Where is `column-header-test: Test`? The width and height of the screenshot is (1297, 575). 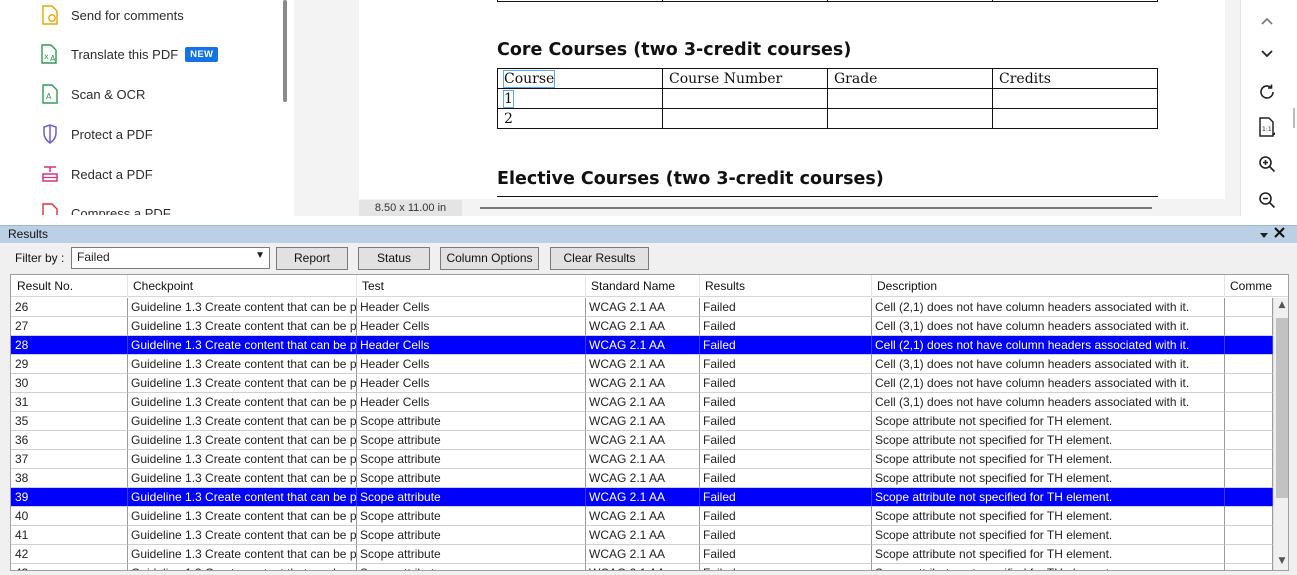
column-header-test: Test is located at coordinates (471, 286).